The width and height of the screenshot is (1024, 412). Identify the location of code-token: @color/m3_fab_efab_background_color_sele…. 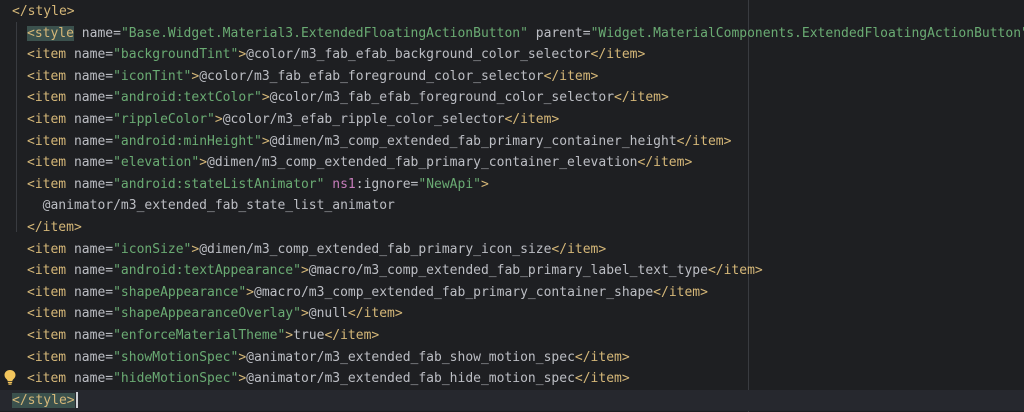
(418, 55).